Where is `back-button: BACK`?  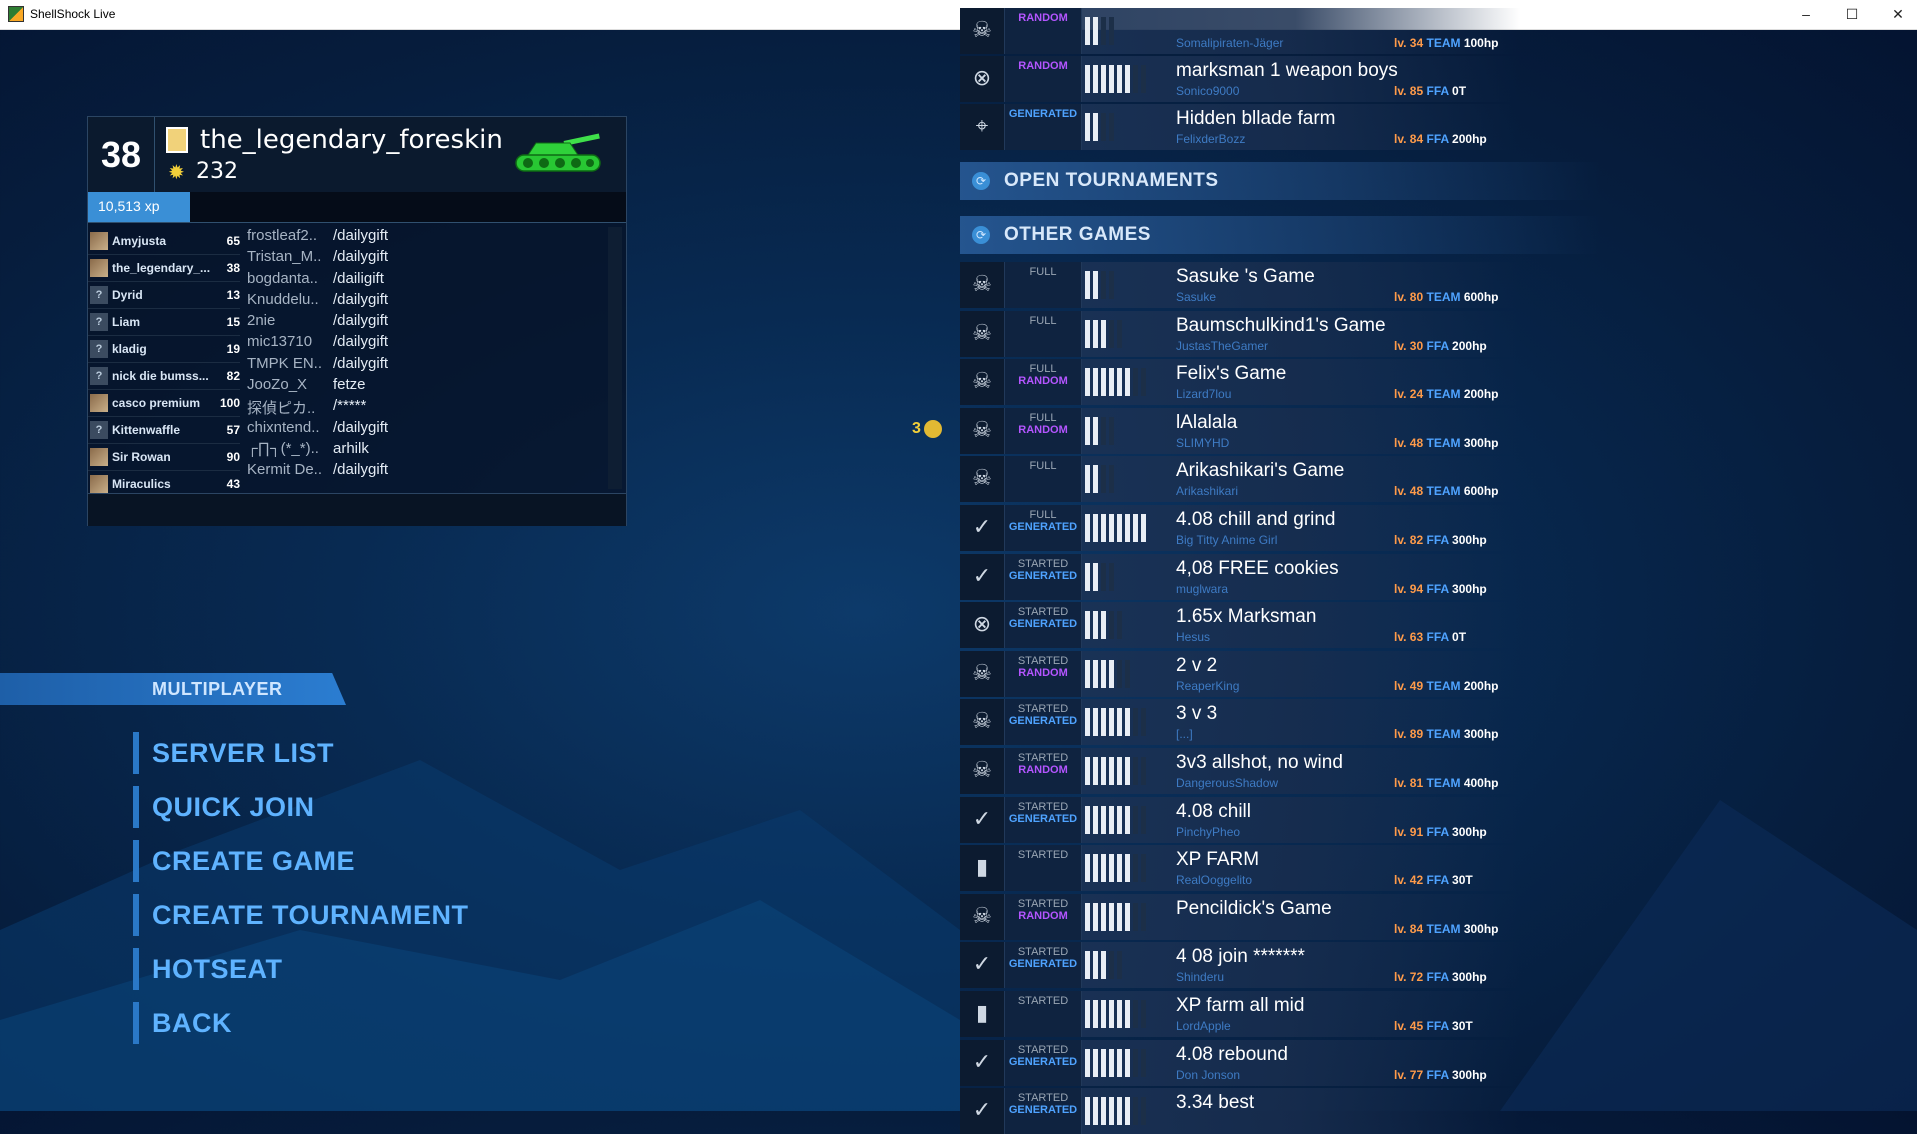
back-button: BACK is located at coordinates (182, 1023).